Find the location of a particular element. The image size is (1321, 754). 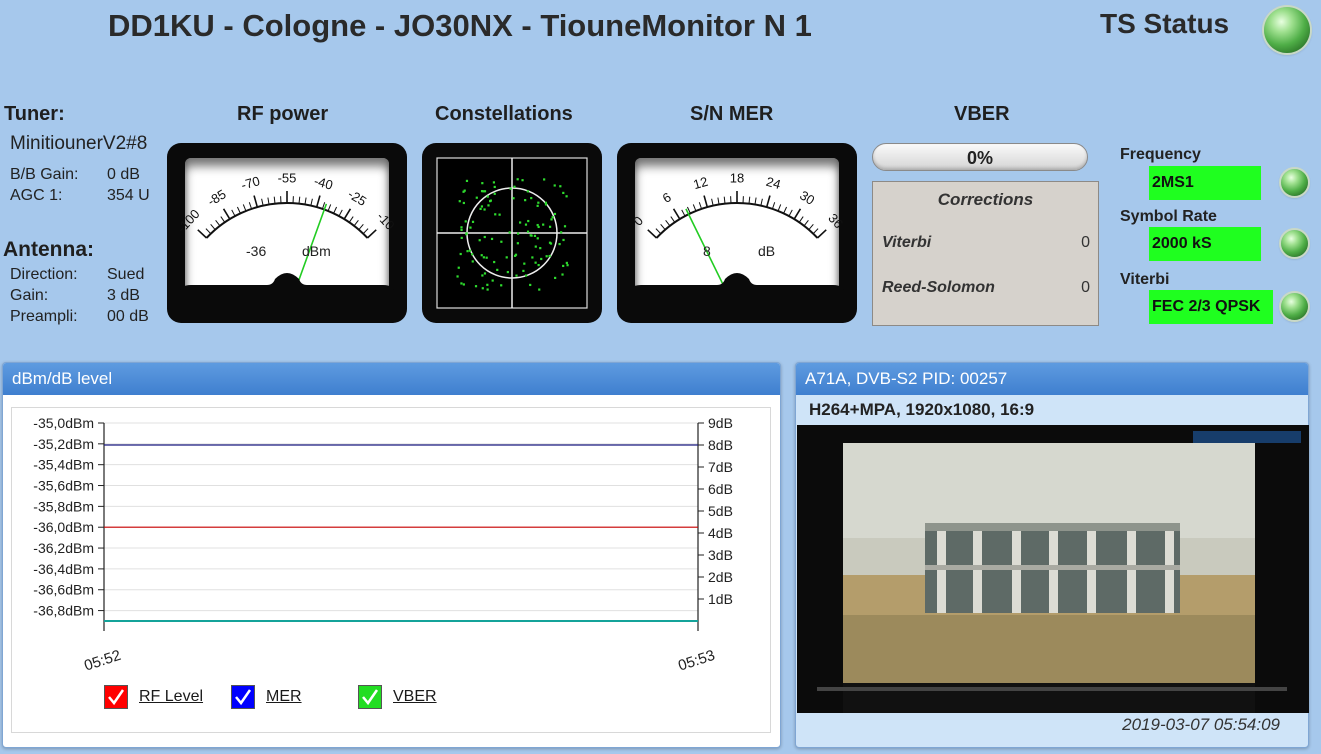

rf-level-checkbox is located at coordinates (116, 697).